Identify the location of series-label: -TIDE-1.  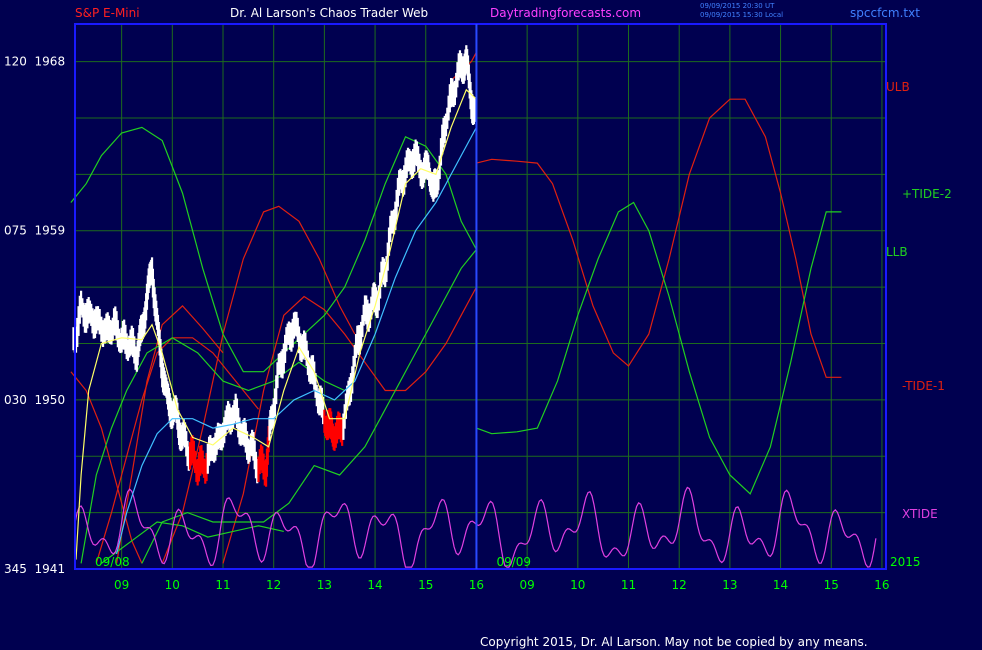
(923, 386).